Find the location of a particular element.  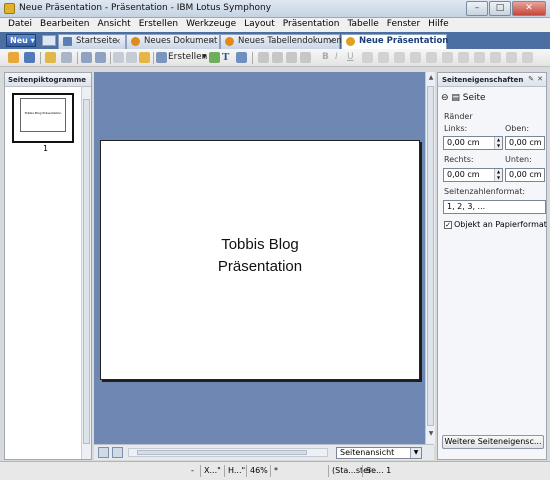

insert-image-icon is located at coordinates (214, 57).